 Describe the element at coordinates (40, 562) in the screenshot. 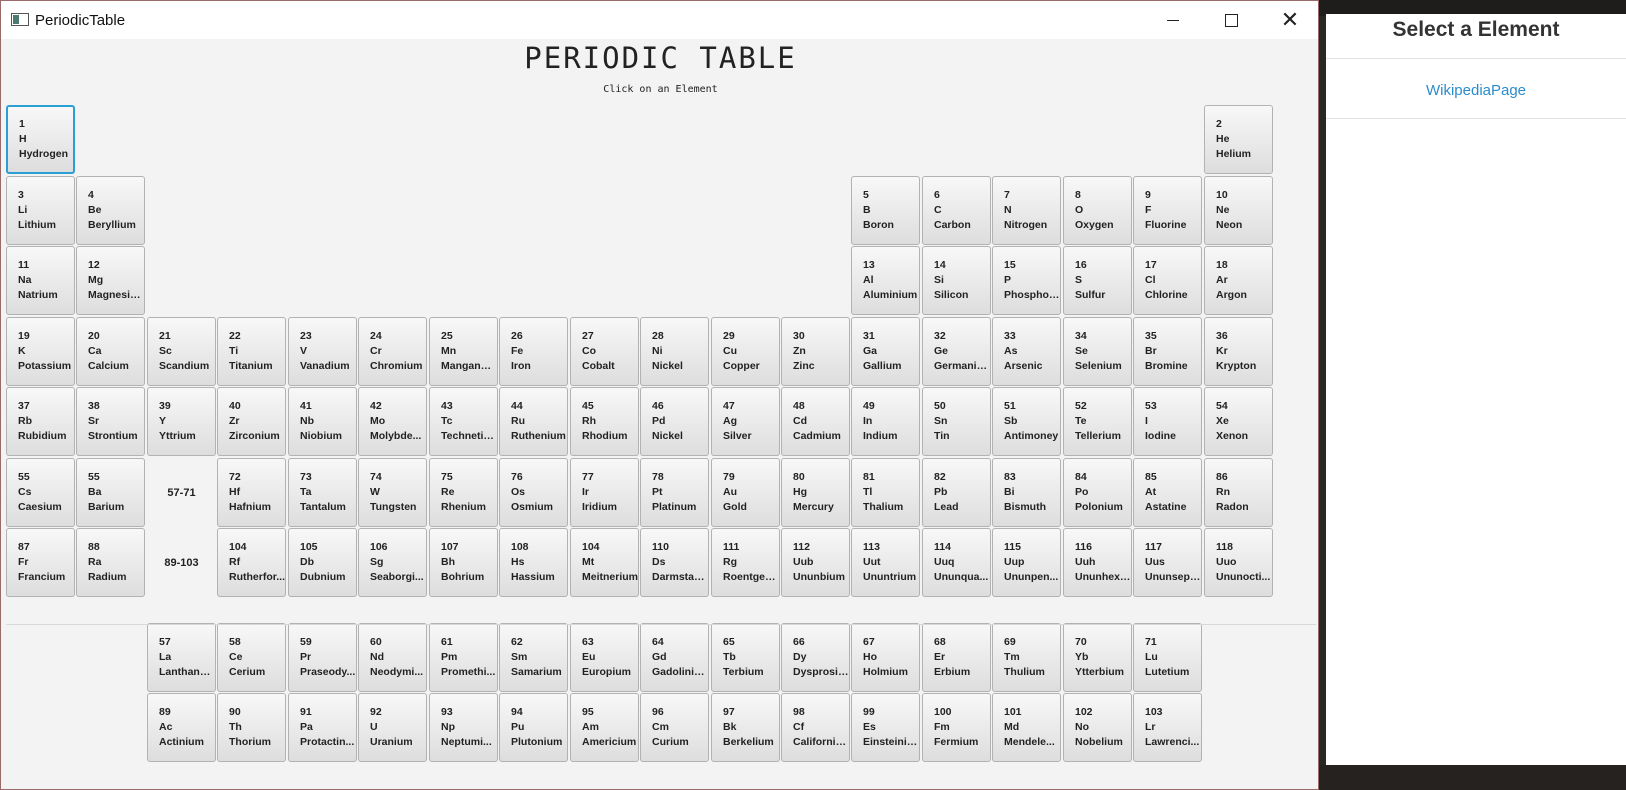

I see `element-button: 87 Fr Francium` at that location.